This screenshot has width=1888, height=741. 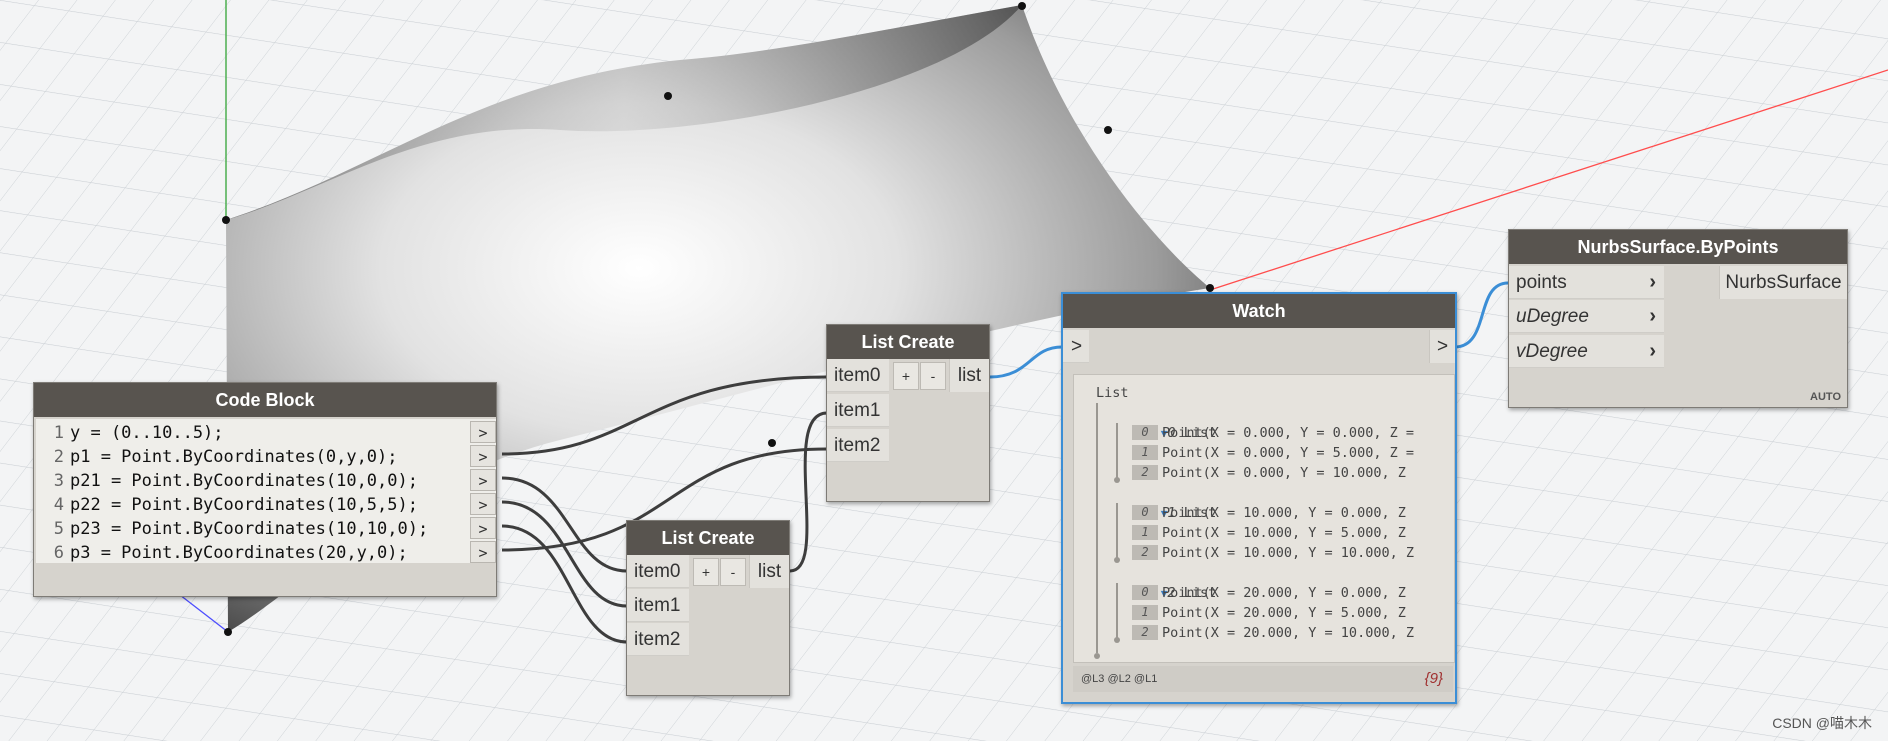 What do you see at coordinates (1164, 502) in the screenshot?
I see `tree-group-header: ▼1 List` at bounding box center [1164, 502].